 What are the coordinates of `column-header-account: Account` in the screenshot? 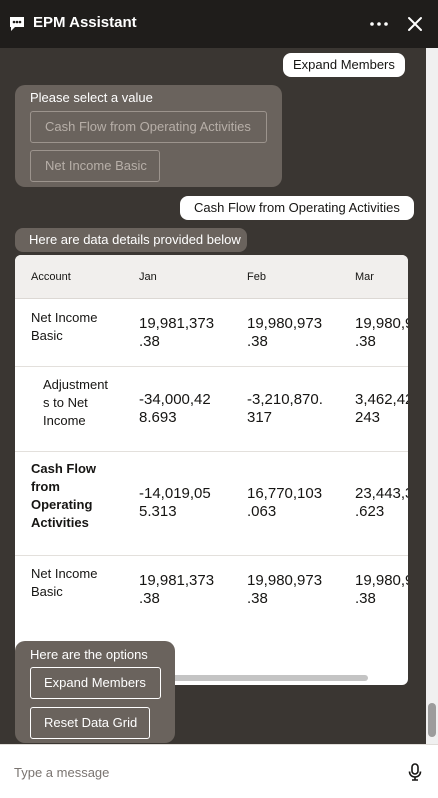 It's located at (51, 277).